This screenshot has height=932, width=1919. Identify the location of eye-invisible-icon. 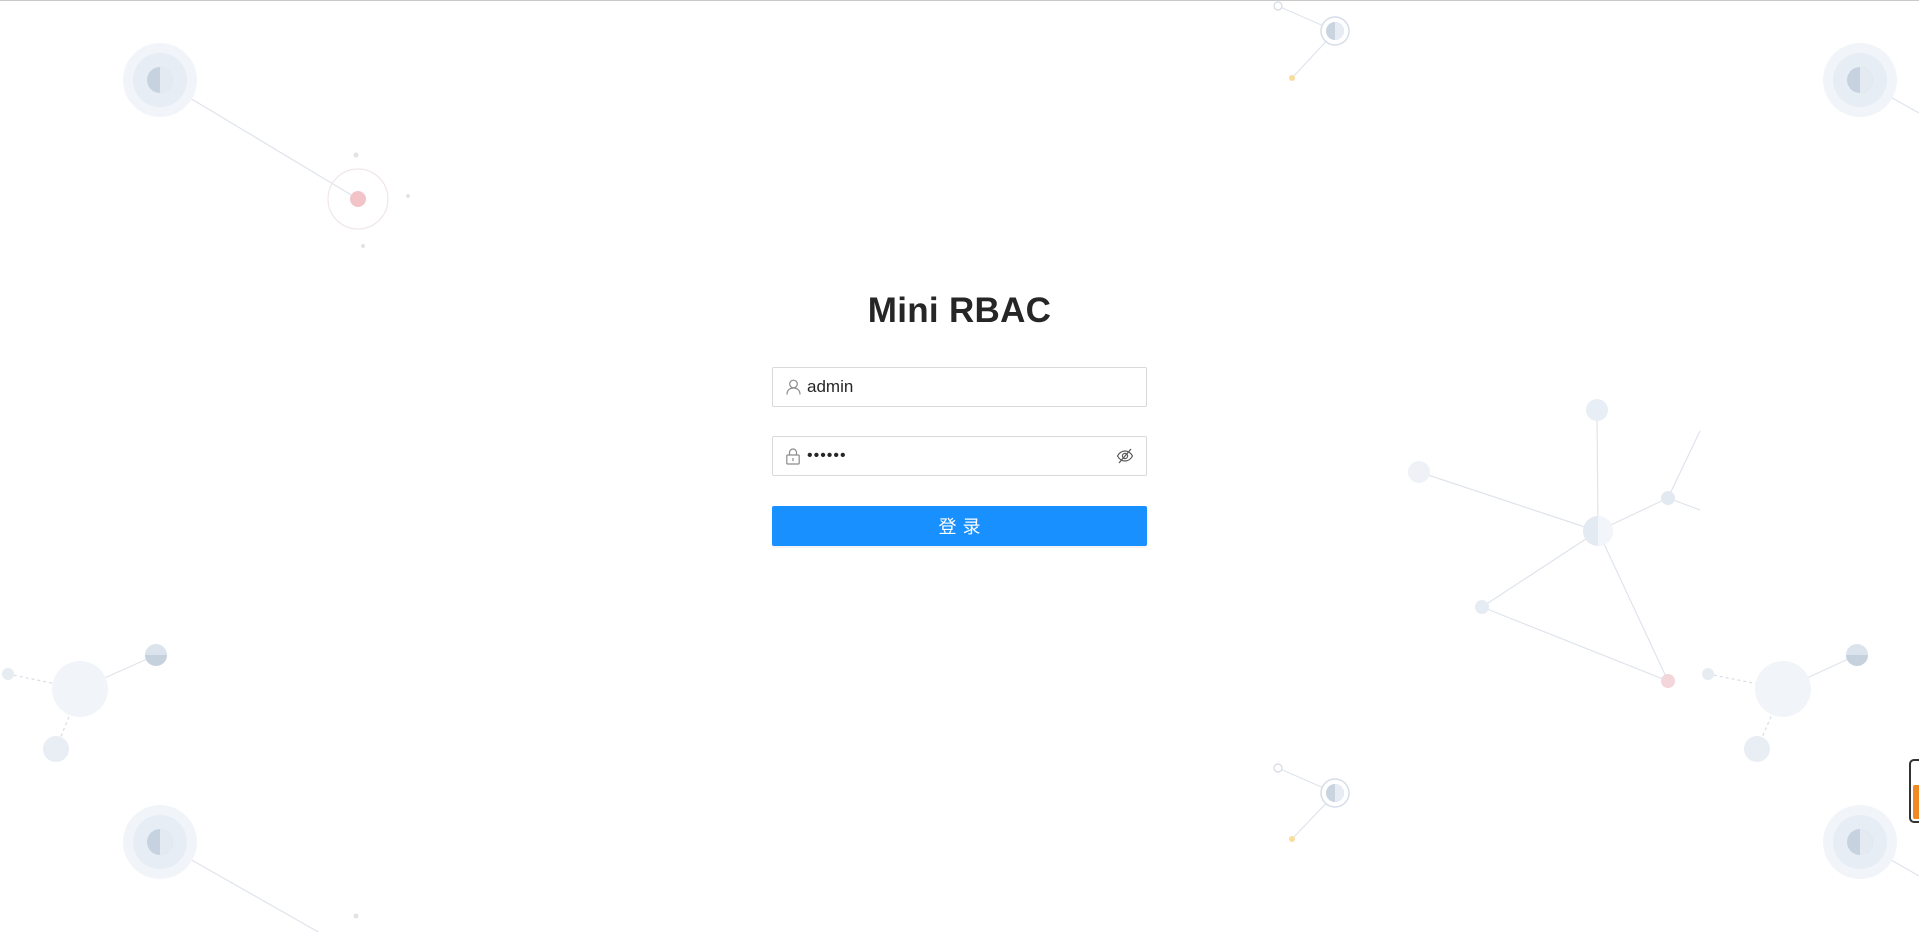
(1125, 456).